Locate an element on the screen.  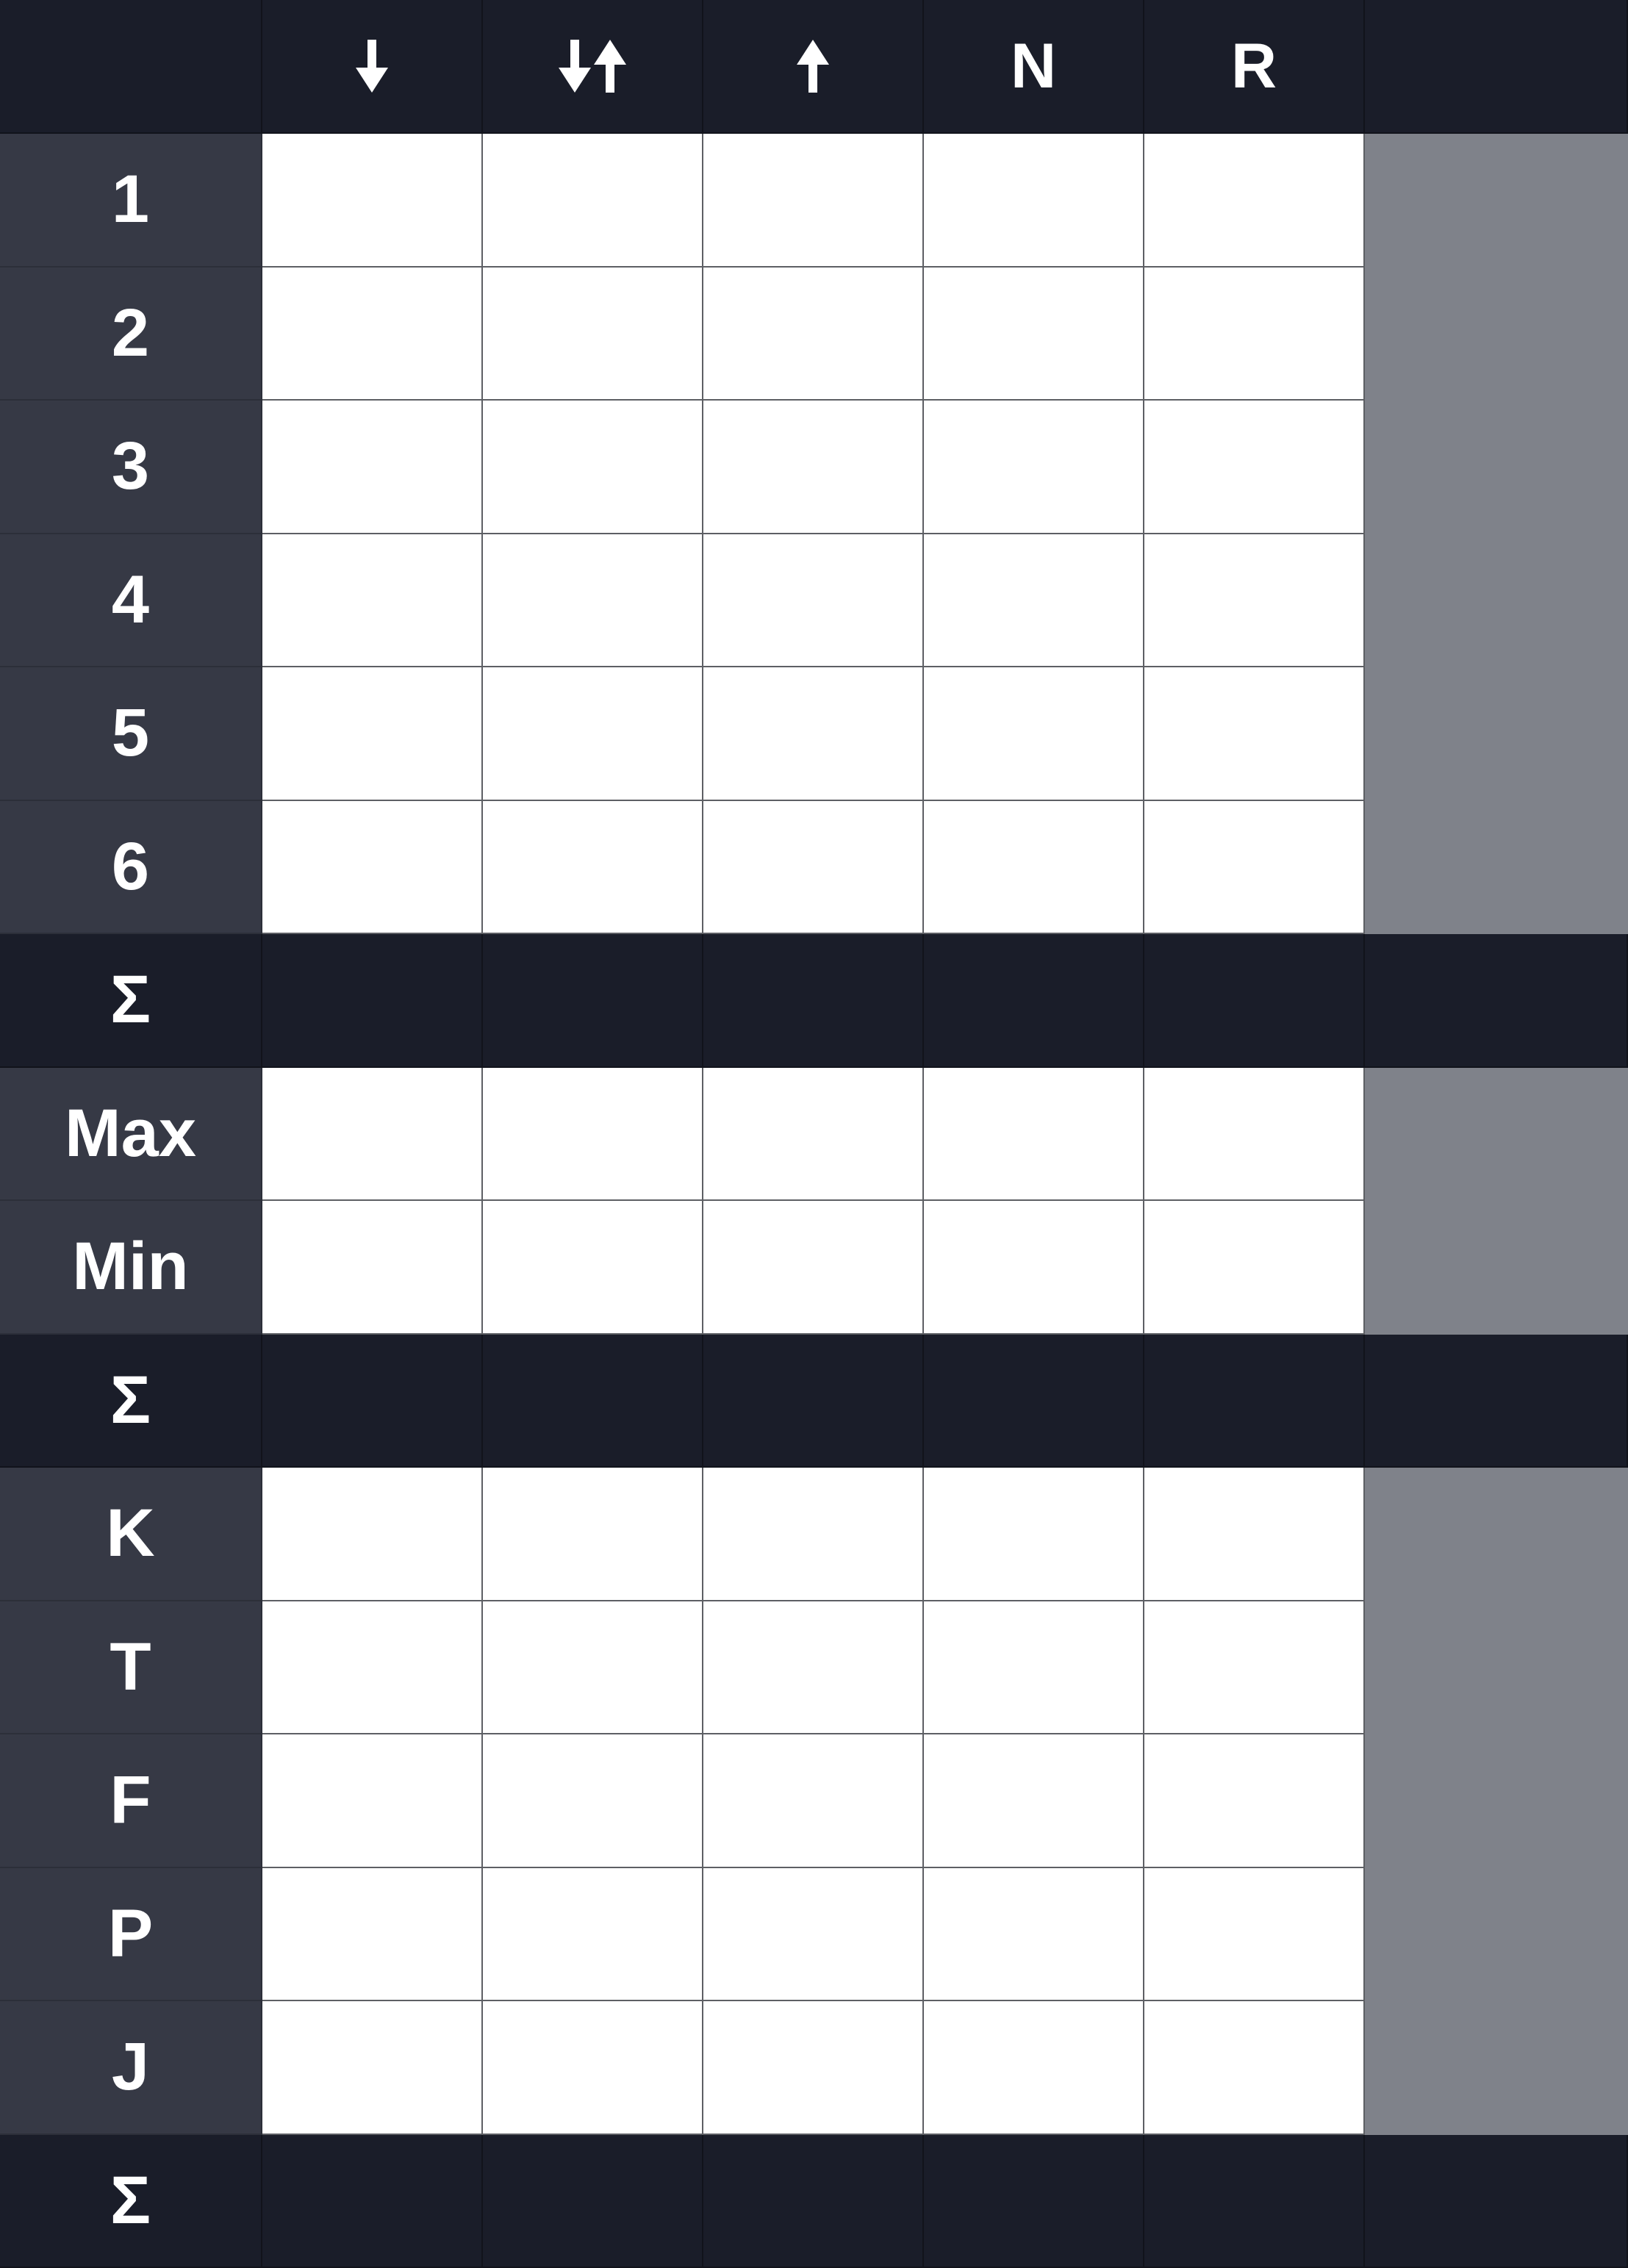
row-label: 6 is located at coordinates (131, 867).